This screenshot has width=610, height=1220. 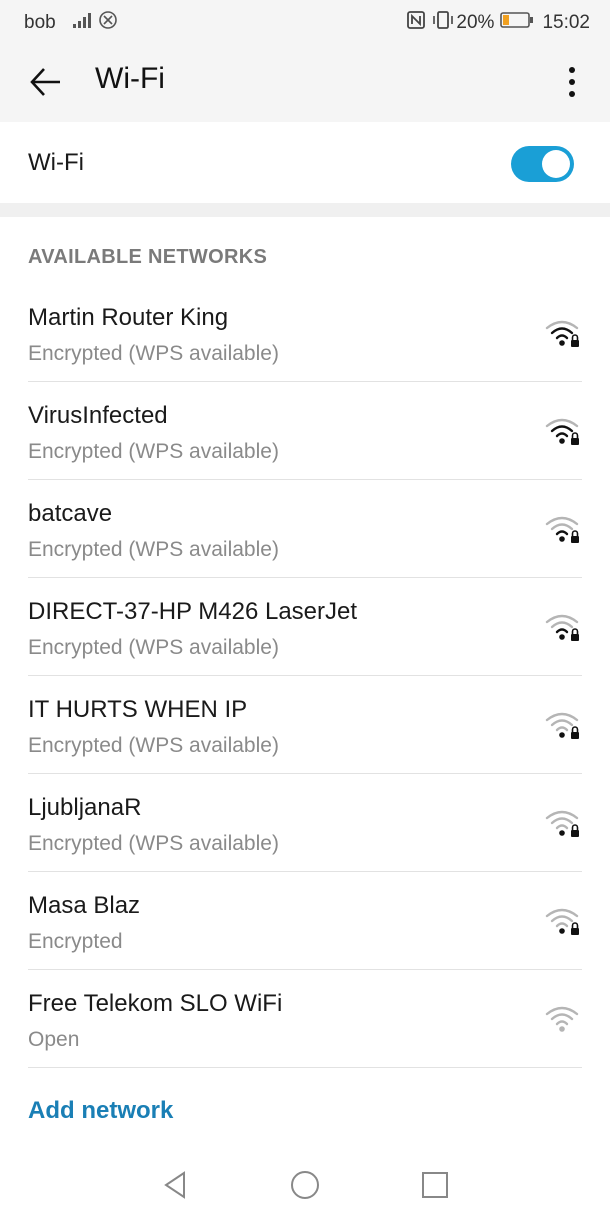 What do you see at coordinates (564, 1019) in the screenshot?
I see `wifi-icon` at bounding box center [564, 1019].